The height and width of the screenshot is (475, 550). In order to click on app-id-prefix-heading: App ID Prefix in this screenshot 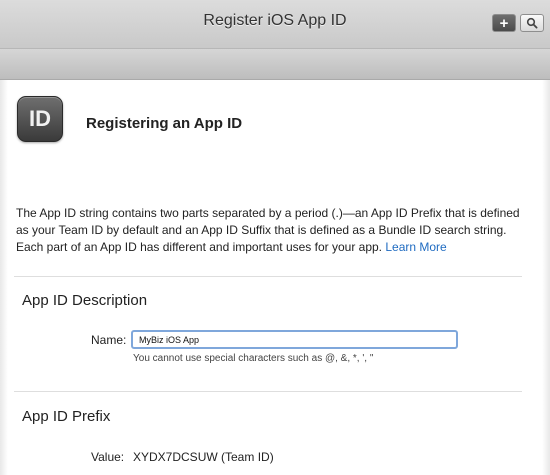, I will do `click(66, 416)`.